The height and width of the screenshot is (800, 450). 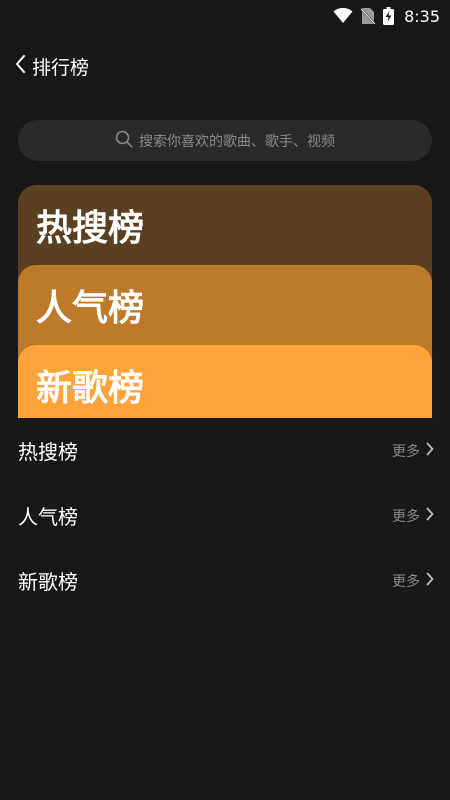 I want to click on list-item-new-songs: 新歌榜 更多, so click(x=225, y=580).